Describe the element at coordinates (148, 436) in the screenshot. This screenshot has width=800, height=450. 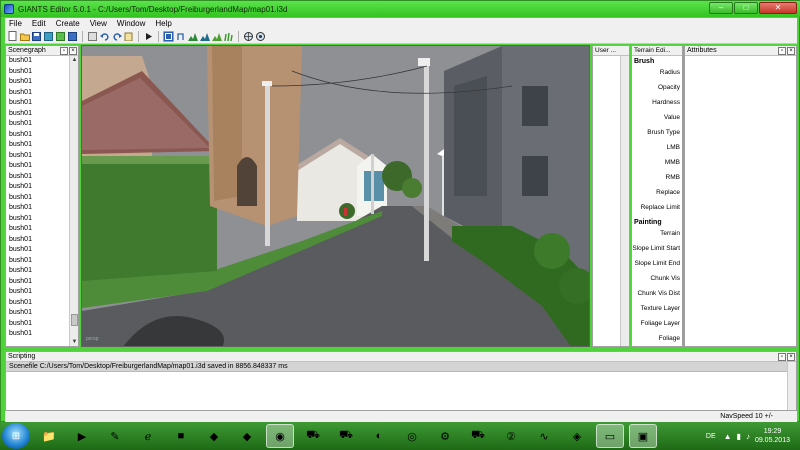
I see `internet-explorer-icon: ℯ` at that location.